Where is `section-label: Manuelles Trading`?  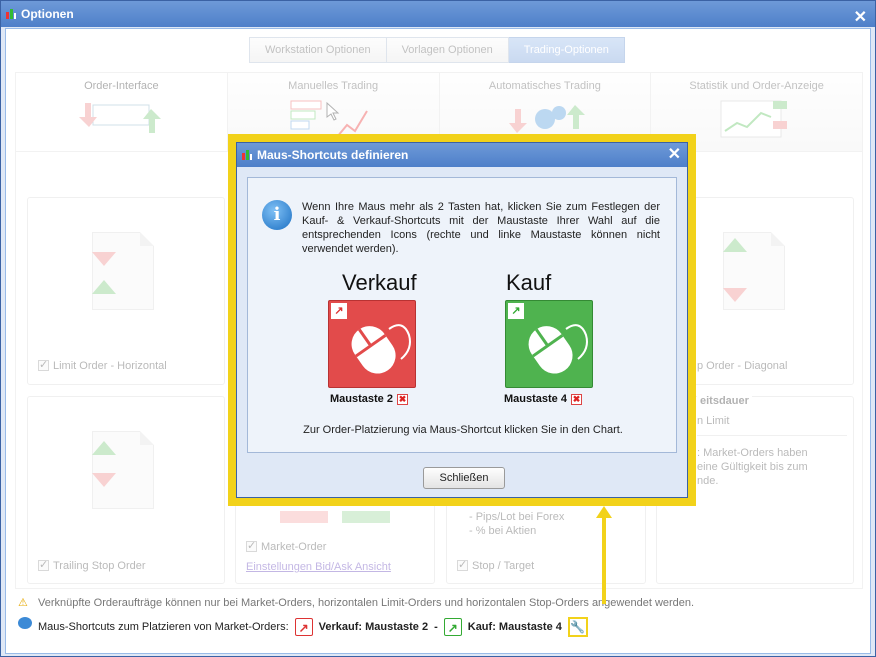
section-label: Manuelles Trading is located at coordinates (333, 86).